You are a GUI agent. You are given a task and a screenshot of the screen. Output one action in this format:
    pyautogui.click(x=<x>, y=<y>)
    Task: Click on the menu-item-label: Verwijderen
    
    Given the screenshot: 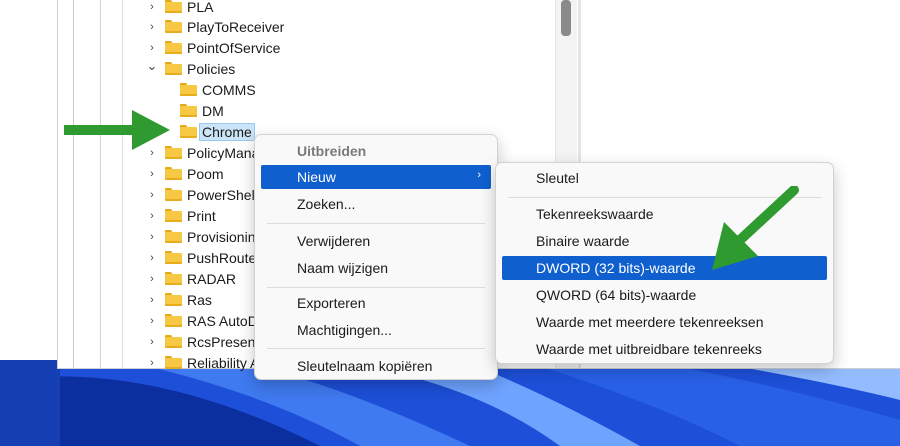 What is the action you would take?
    pyautogui.click(x=334, y=241)
    